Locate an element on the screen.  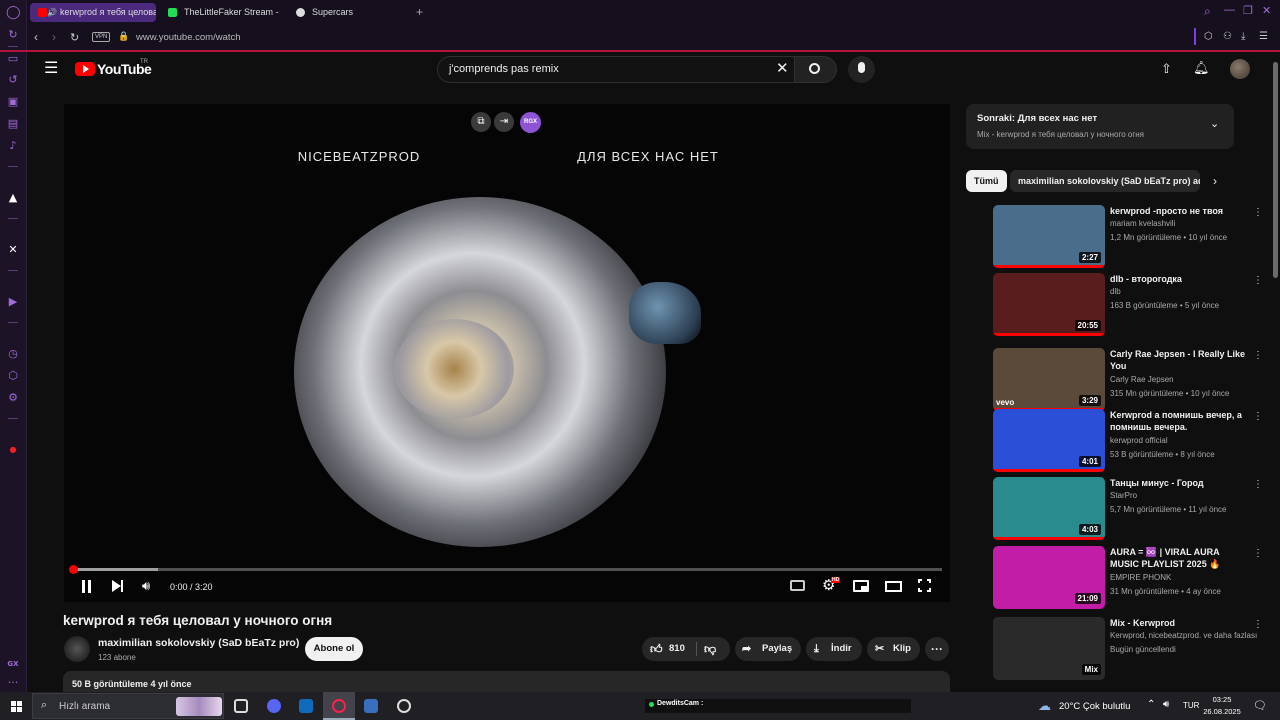
rec-thumbnail: 4:01 is located at coordinates (1049, 440).